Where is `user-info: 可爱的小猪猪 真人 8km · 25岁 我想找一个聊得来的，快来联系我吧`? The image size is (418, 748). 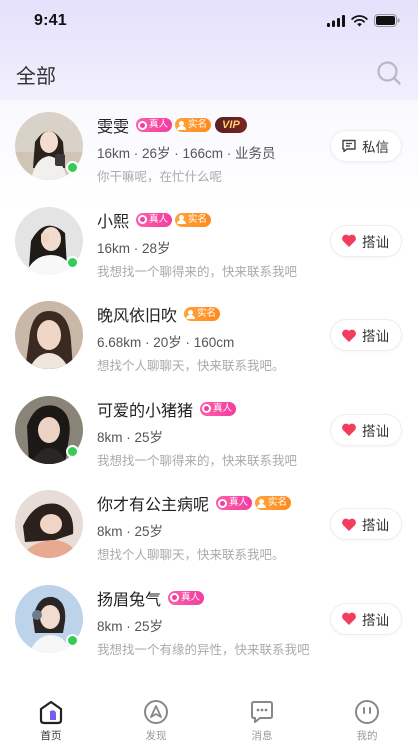 user-info: 可爱的小猪猪 真人 8km · 25岁 我想找一个聊得来的，快来联系我吧 is located at coordinates (197, 433).